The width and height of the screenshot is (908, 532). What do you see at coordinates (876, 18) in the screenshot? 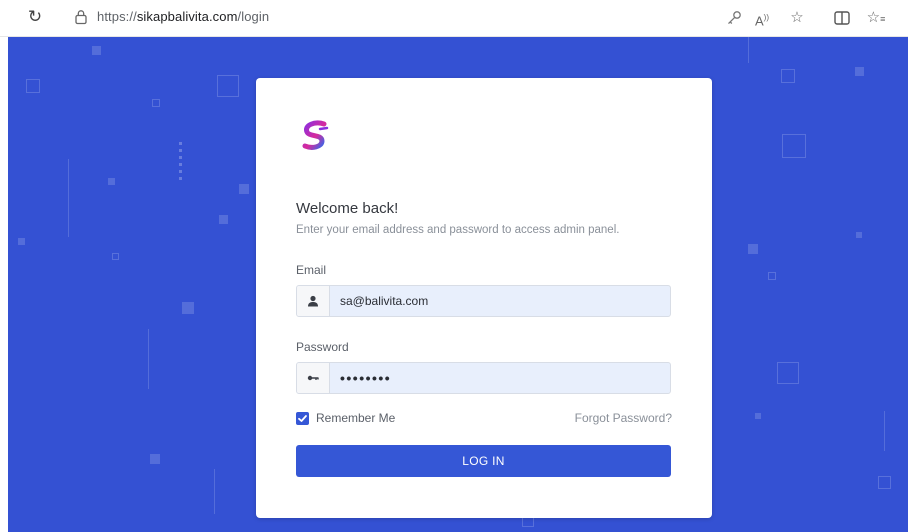
I see `favorites-list-icon: ☆≡` at bounding box center [876, 18].